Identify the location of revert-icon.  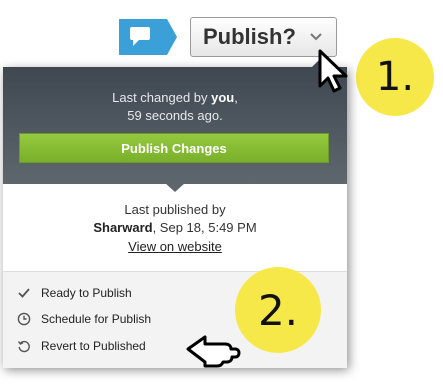
(23, 346).